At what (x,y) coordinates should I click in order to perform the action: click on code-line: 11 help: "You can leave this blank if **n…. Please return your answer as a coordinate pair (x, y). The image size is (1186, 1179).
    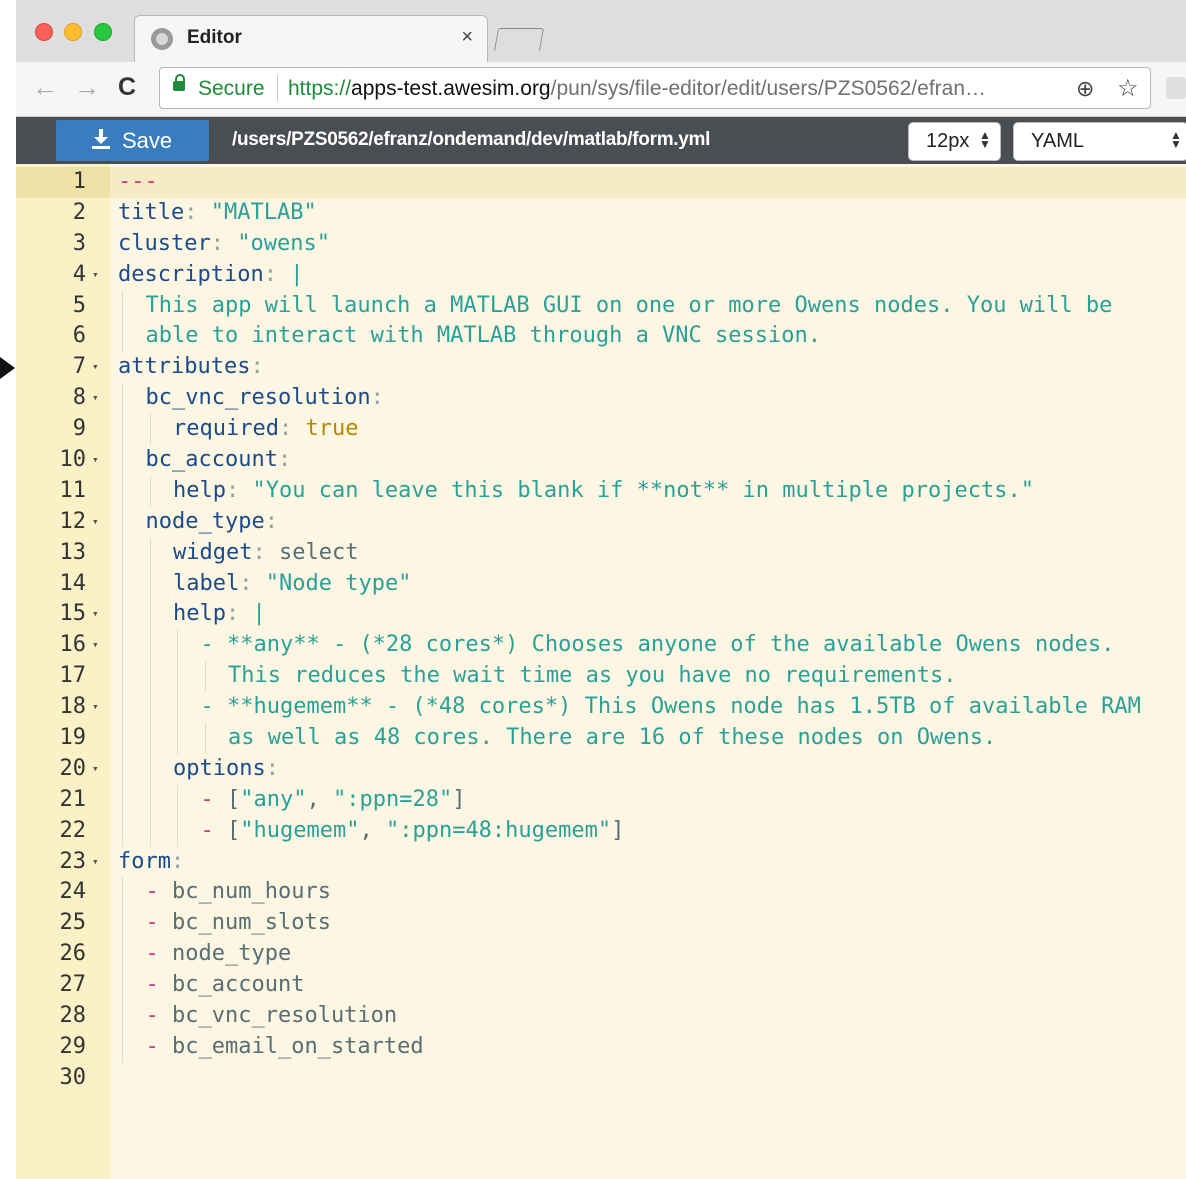
    Looking at the image, I should click on (601, 491).